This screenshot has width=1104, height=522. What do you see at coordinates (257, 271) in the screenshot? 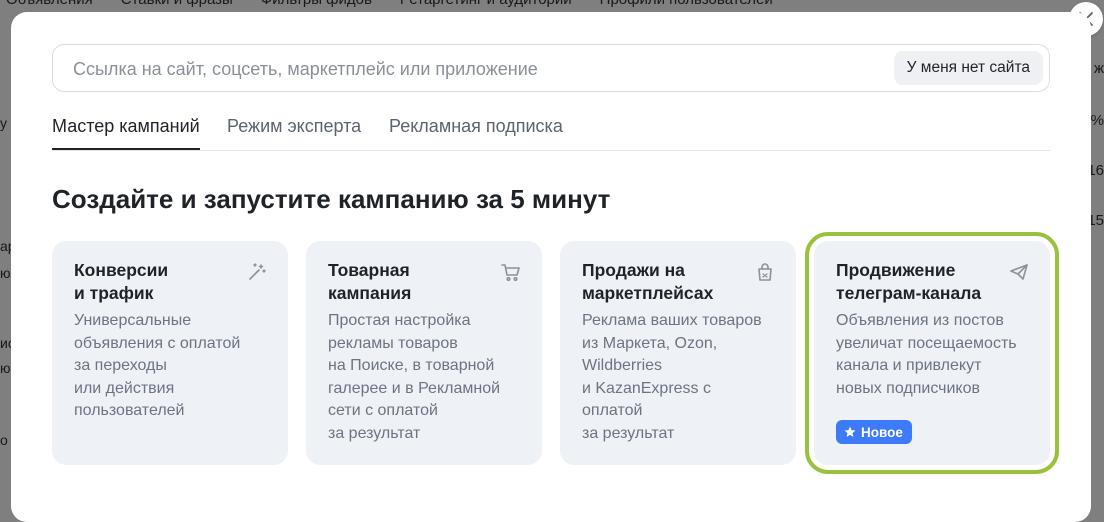
I see `magic-wand-icon` at bounding box center [257, 271].